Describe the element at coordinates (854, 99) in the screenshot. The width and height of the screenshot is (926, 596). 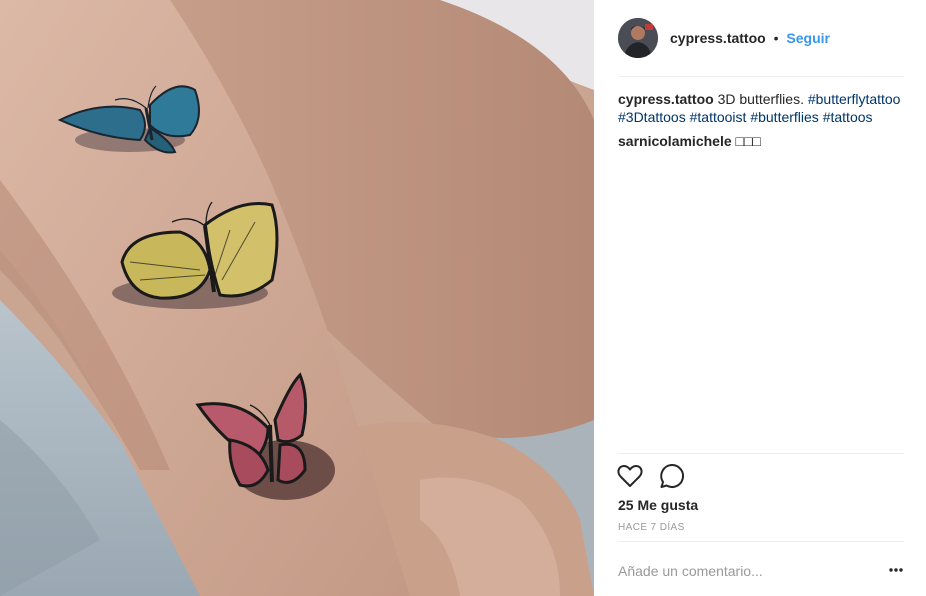
I see `hashtag-link: #butterflytattoo` at that location.